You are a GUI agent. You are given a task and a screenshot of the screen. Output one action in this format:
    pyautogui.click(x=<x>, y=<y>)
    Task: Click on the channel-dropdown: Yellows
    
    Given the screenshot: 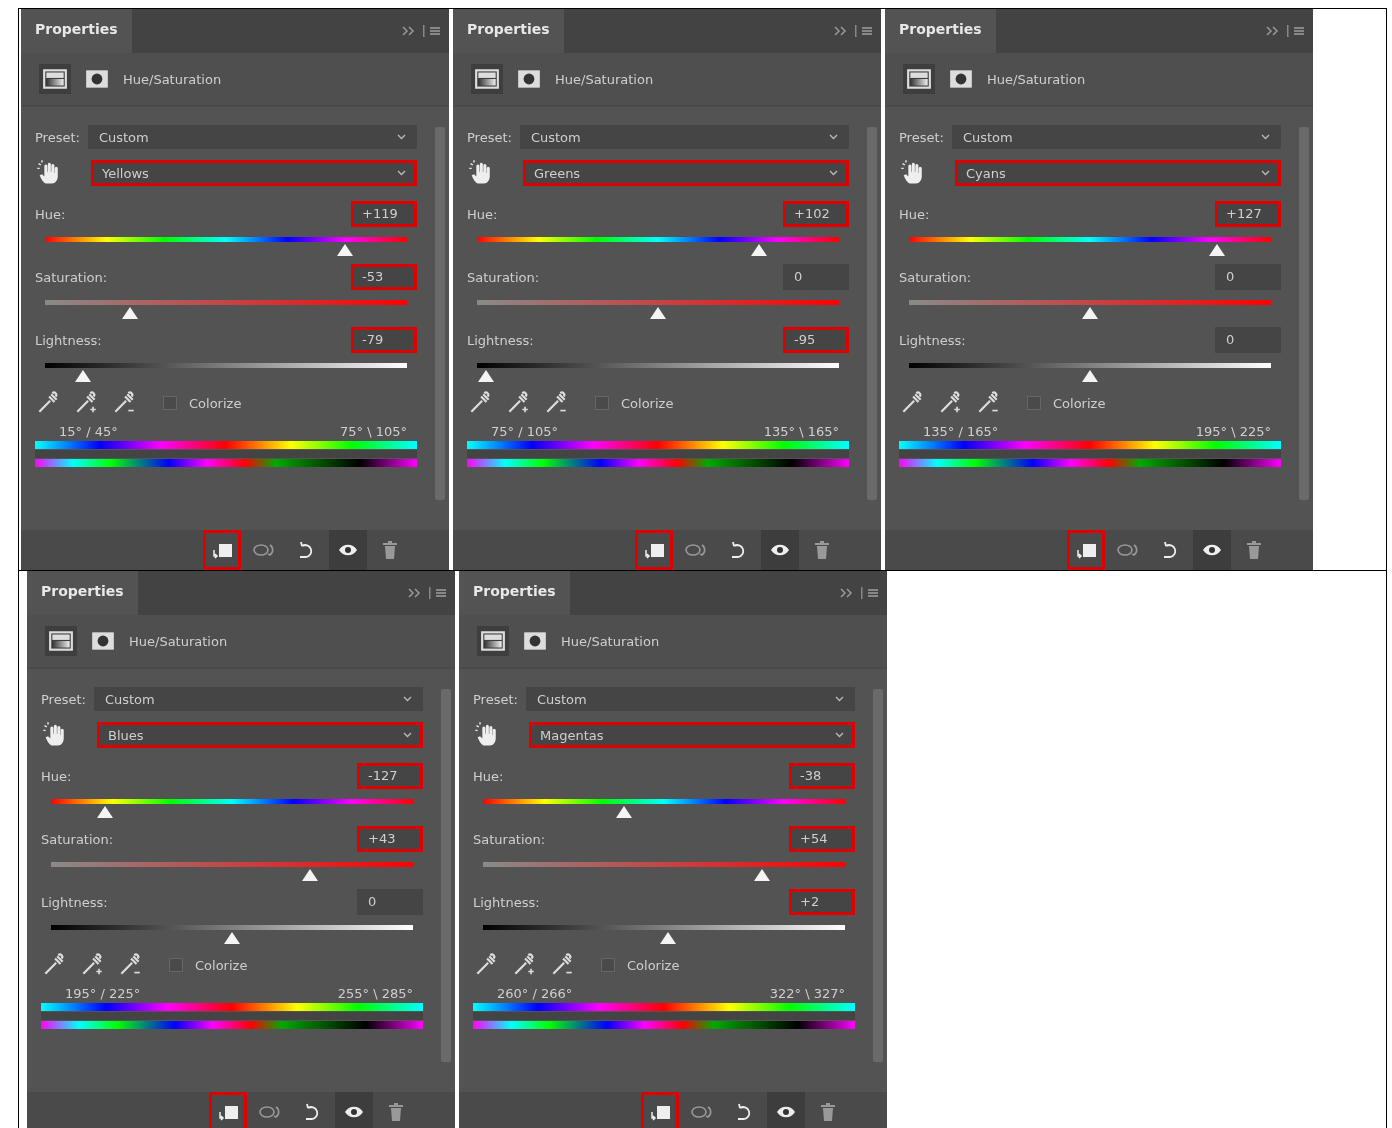 What is the action you would take?
    pyautogui.click(x=254, y=173)
    